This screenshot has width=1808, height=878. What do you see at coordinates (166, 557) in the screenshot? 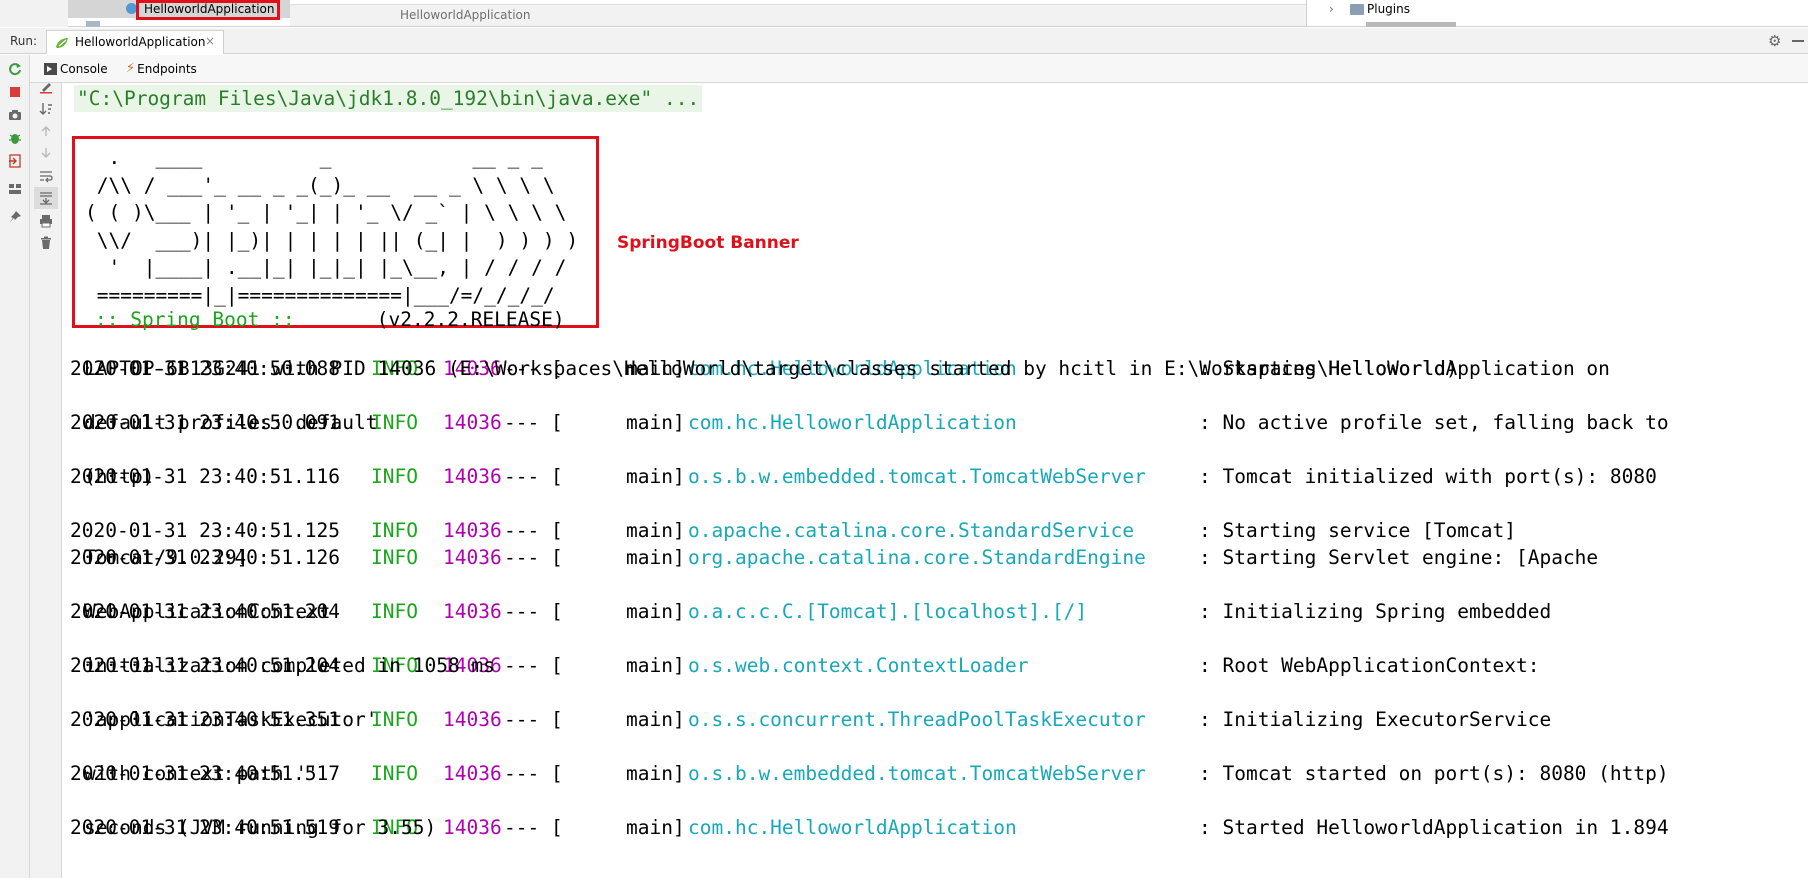
I see `log-continuation: Tomcat/9.0.29]` at bounding box center [166, 557].